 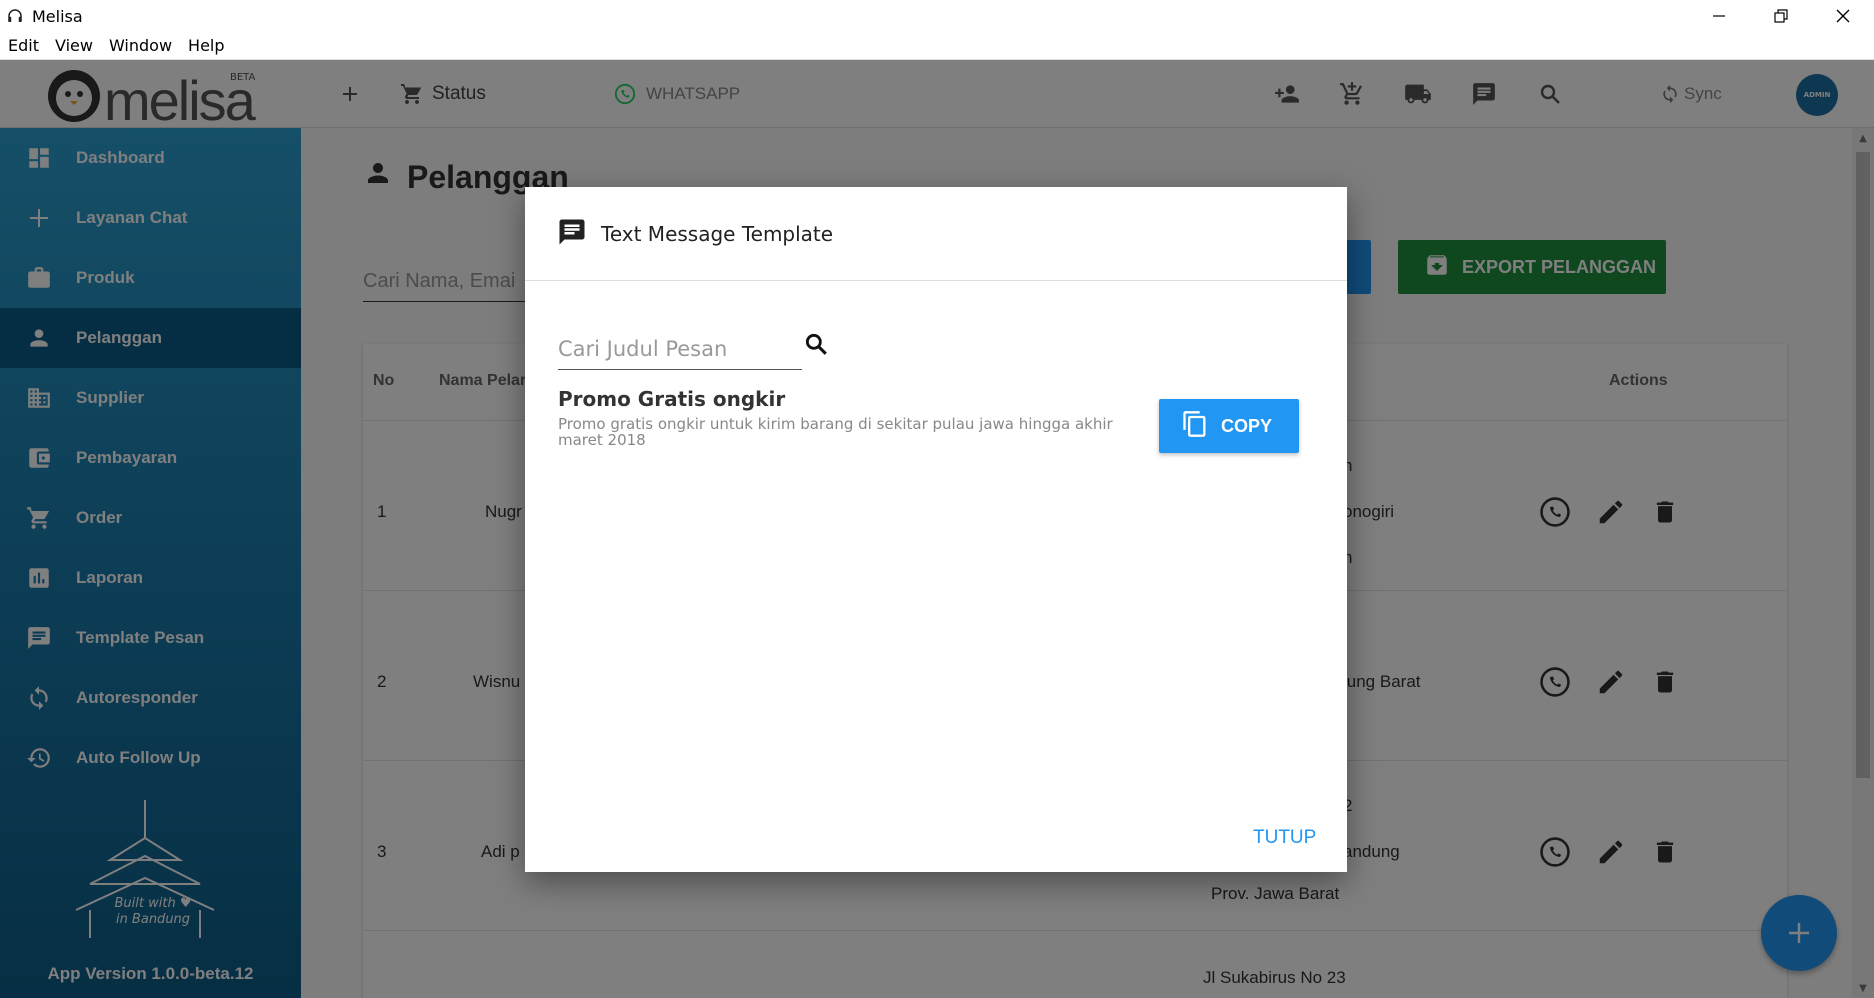 I want to click on menu-edit: Edit, so click(x=23, y=45).